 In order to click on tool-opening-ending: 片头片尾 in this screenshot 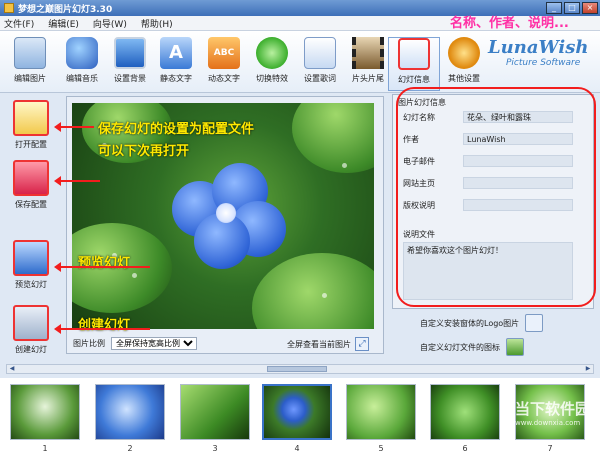, I will do `click(368, 64)`.